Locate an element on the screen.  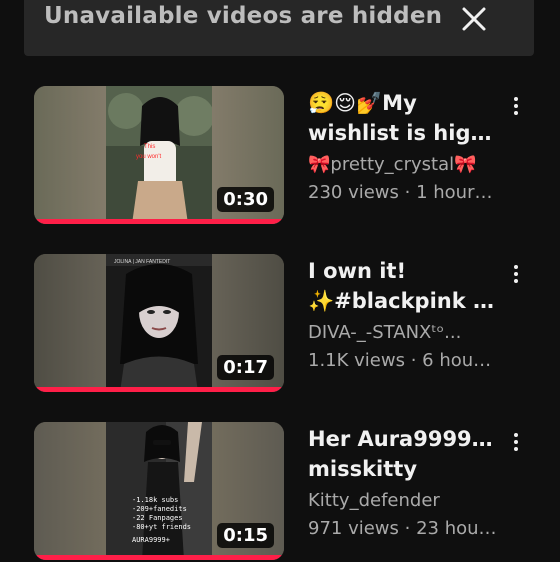
video-title-line1: 😮‍💨😌💅My is located at coordinates (362, 103).